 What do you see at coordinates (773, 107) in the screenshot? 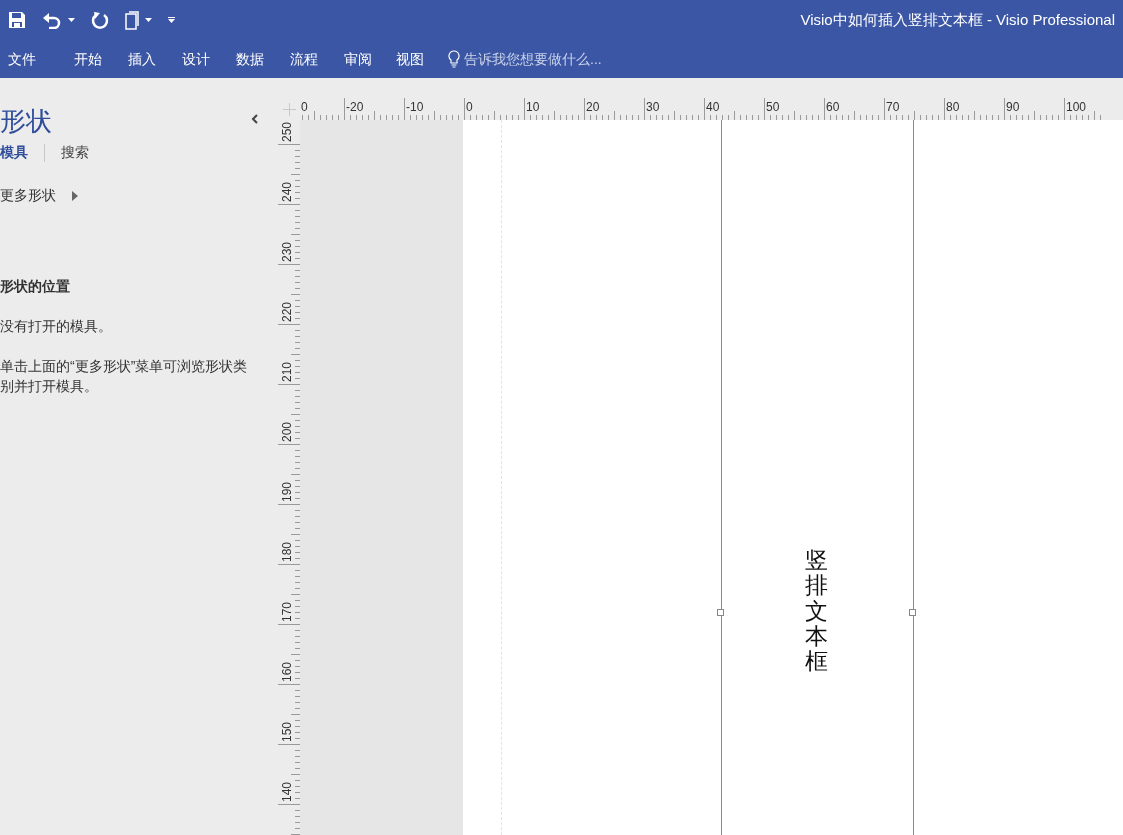
I see `ruler-label: 50` at bounding box center [773, 107].